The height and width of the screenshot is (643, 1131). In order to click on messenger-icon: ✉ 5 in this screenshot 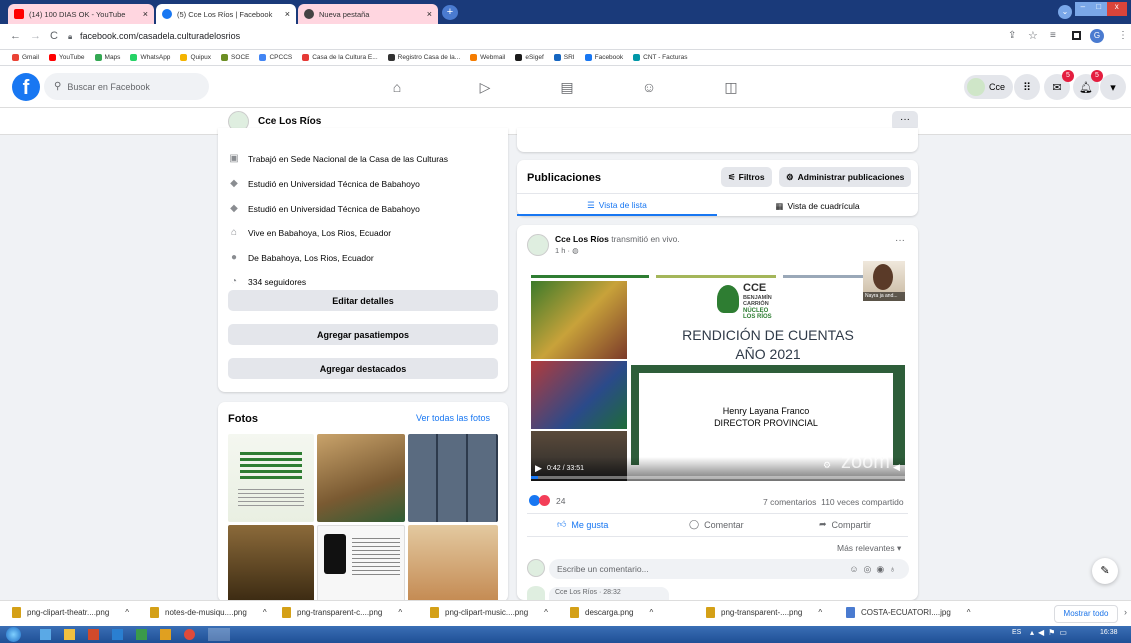, I will do `click(1059, 85)`.